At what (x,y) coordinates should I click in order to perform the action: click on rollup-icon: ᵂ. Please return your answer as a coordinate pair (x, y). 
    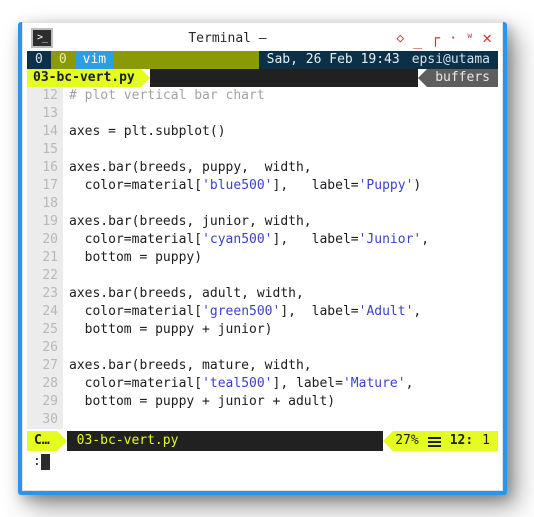
    Looking at the image, I should click on (469, 38).